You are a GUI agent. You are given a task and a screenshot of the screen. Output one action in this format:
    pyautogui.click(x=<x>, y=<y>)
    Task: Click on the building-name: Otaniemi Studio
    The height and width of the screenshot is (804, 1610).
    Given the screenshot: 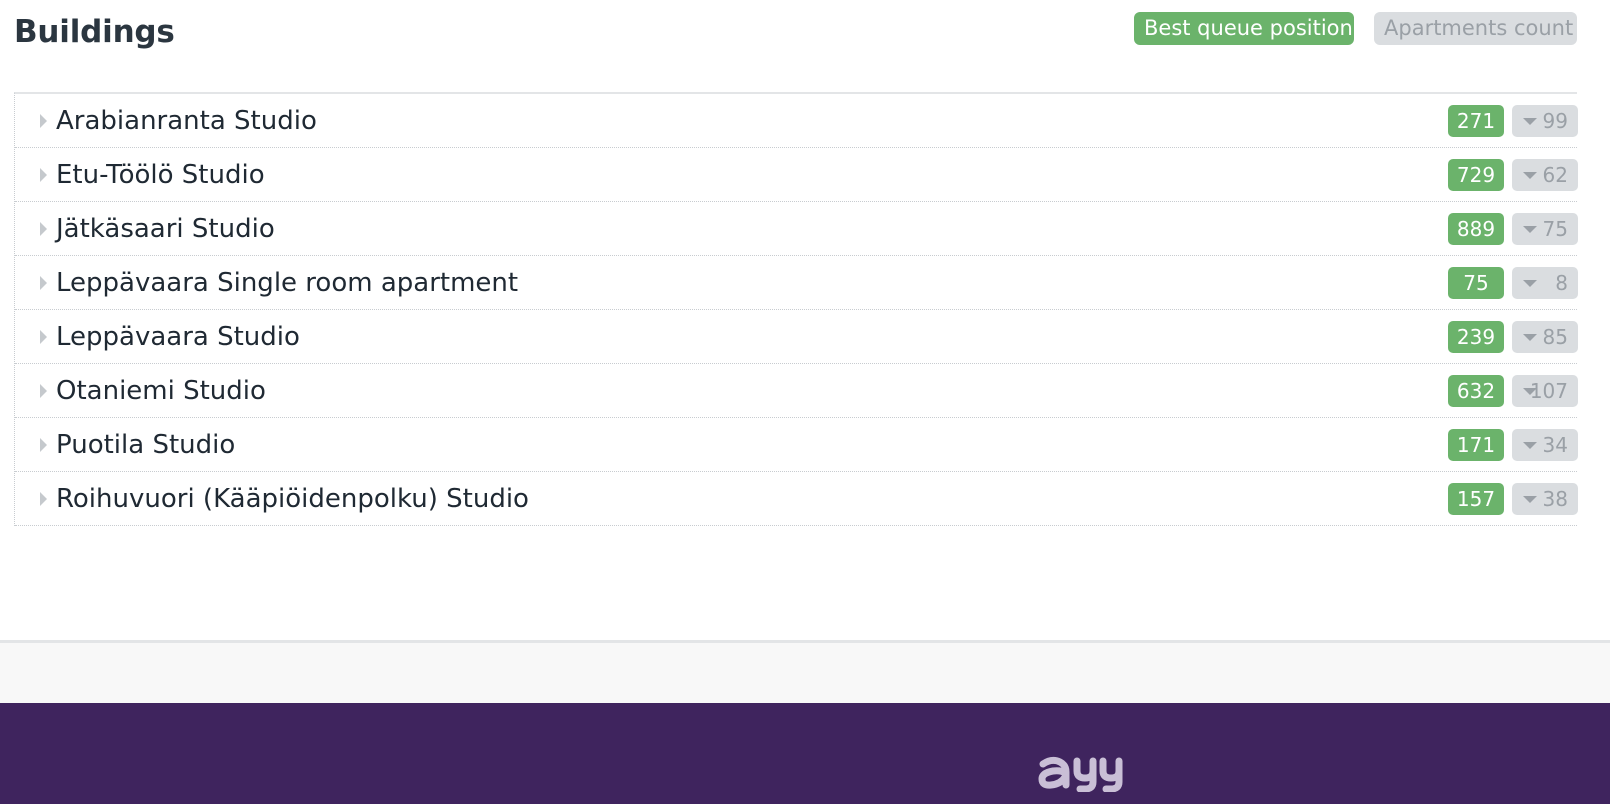 What is the action you would take?
    pyautogui.click(x=161, y=391)
    